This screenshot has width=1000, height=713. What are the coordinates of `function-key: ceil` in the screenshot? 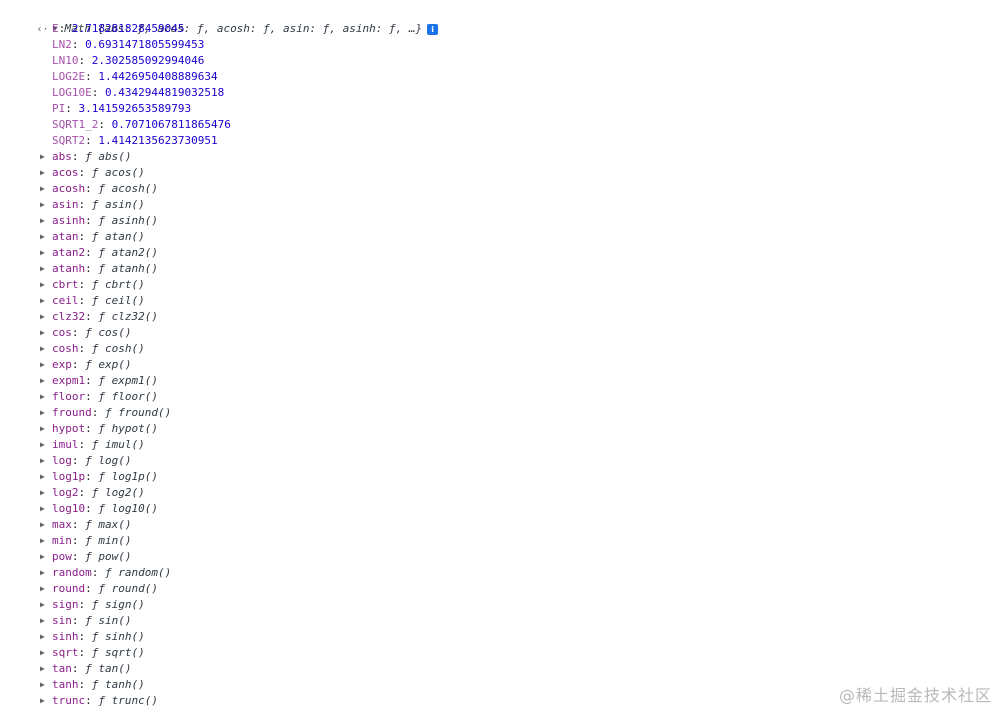 It's located at (65, 300).